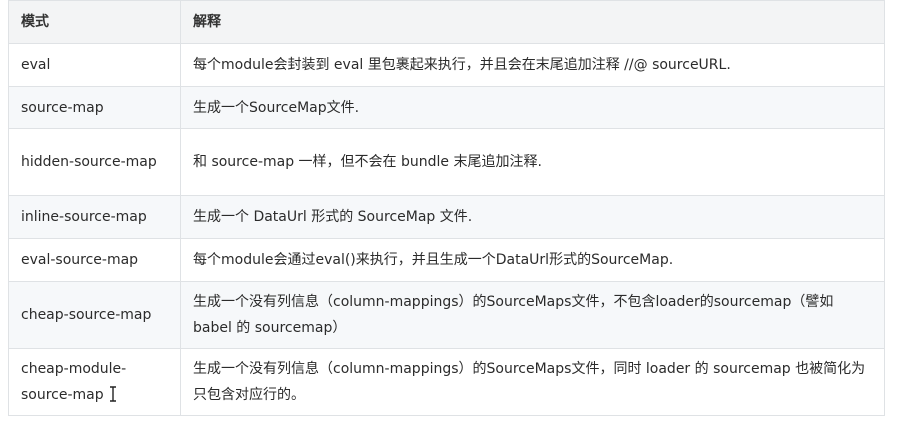 The width and height of the screenshot is (914, 448). What do you see at coordinates (94, 260) in the screenshot?
I see `mode-cell: eval-source-map` at bounding box center [94, 260].